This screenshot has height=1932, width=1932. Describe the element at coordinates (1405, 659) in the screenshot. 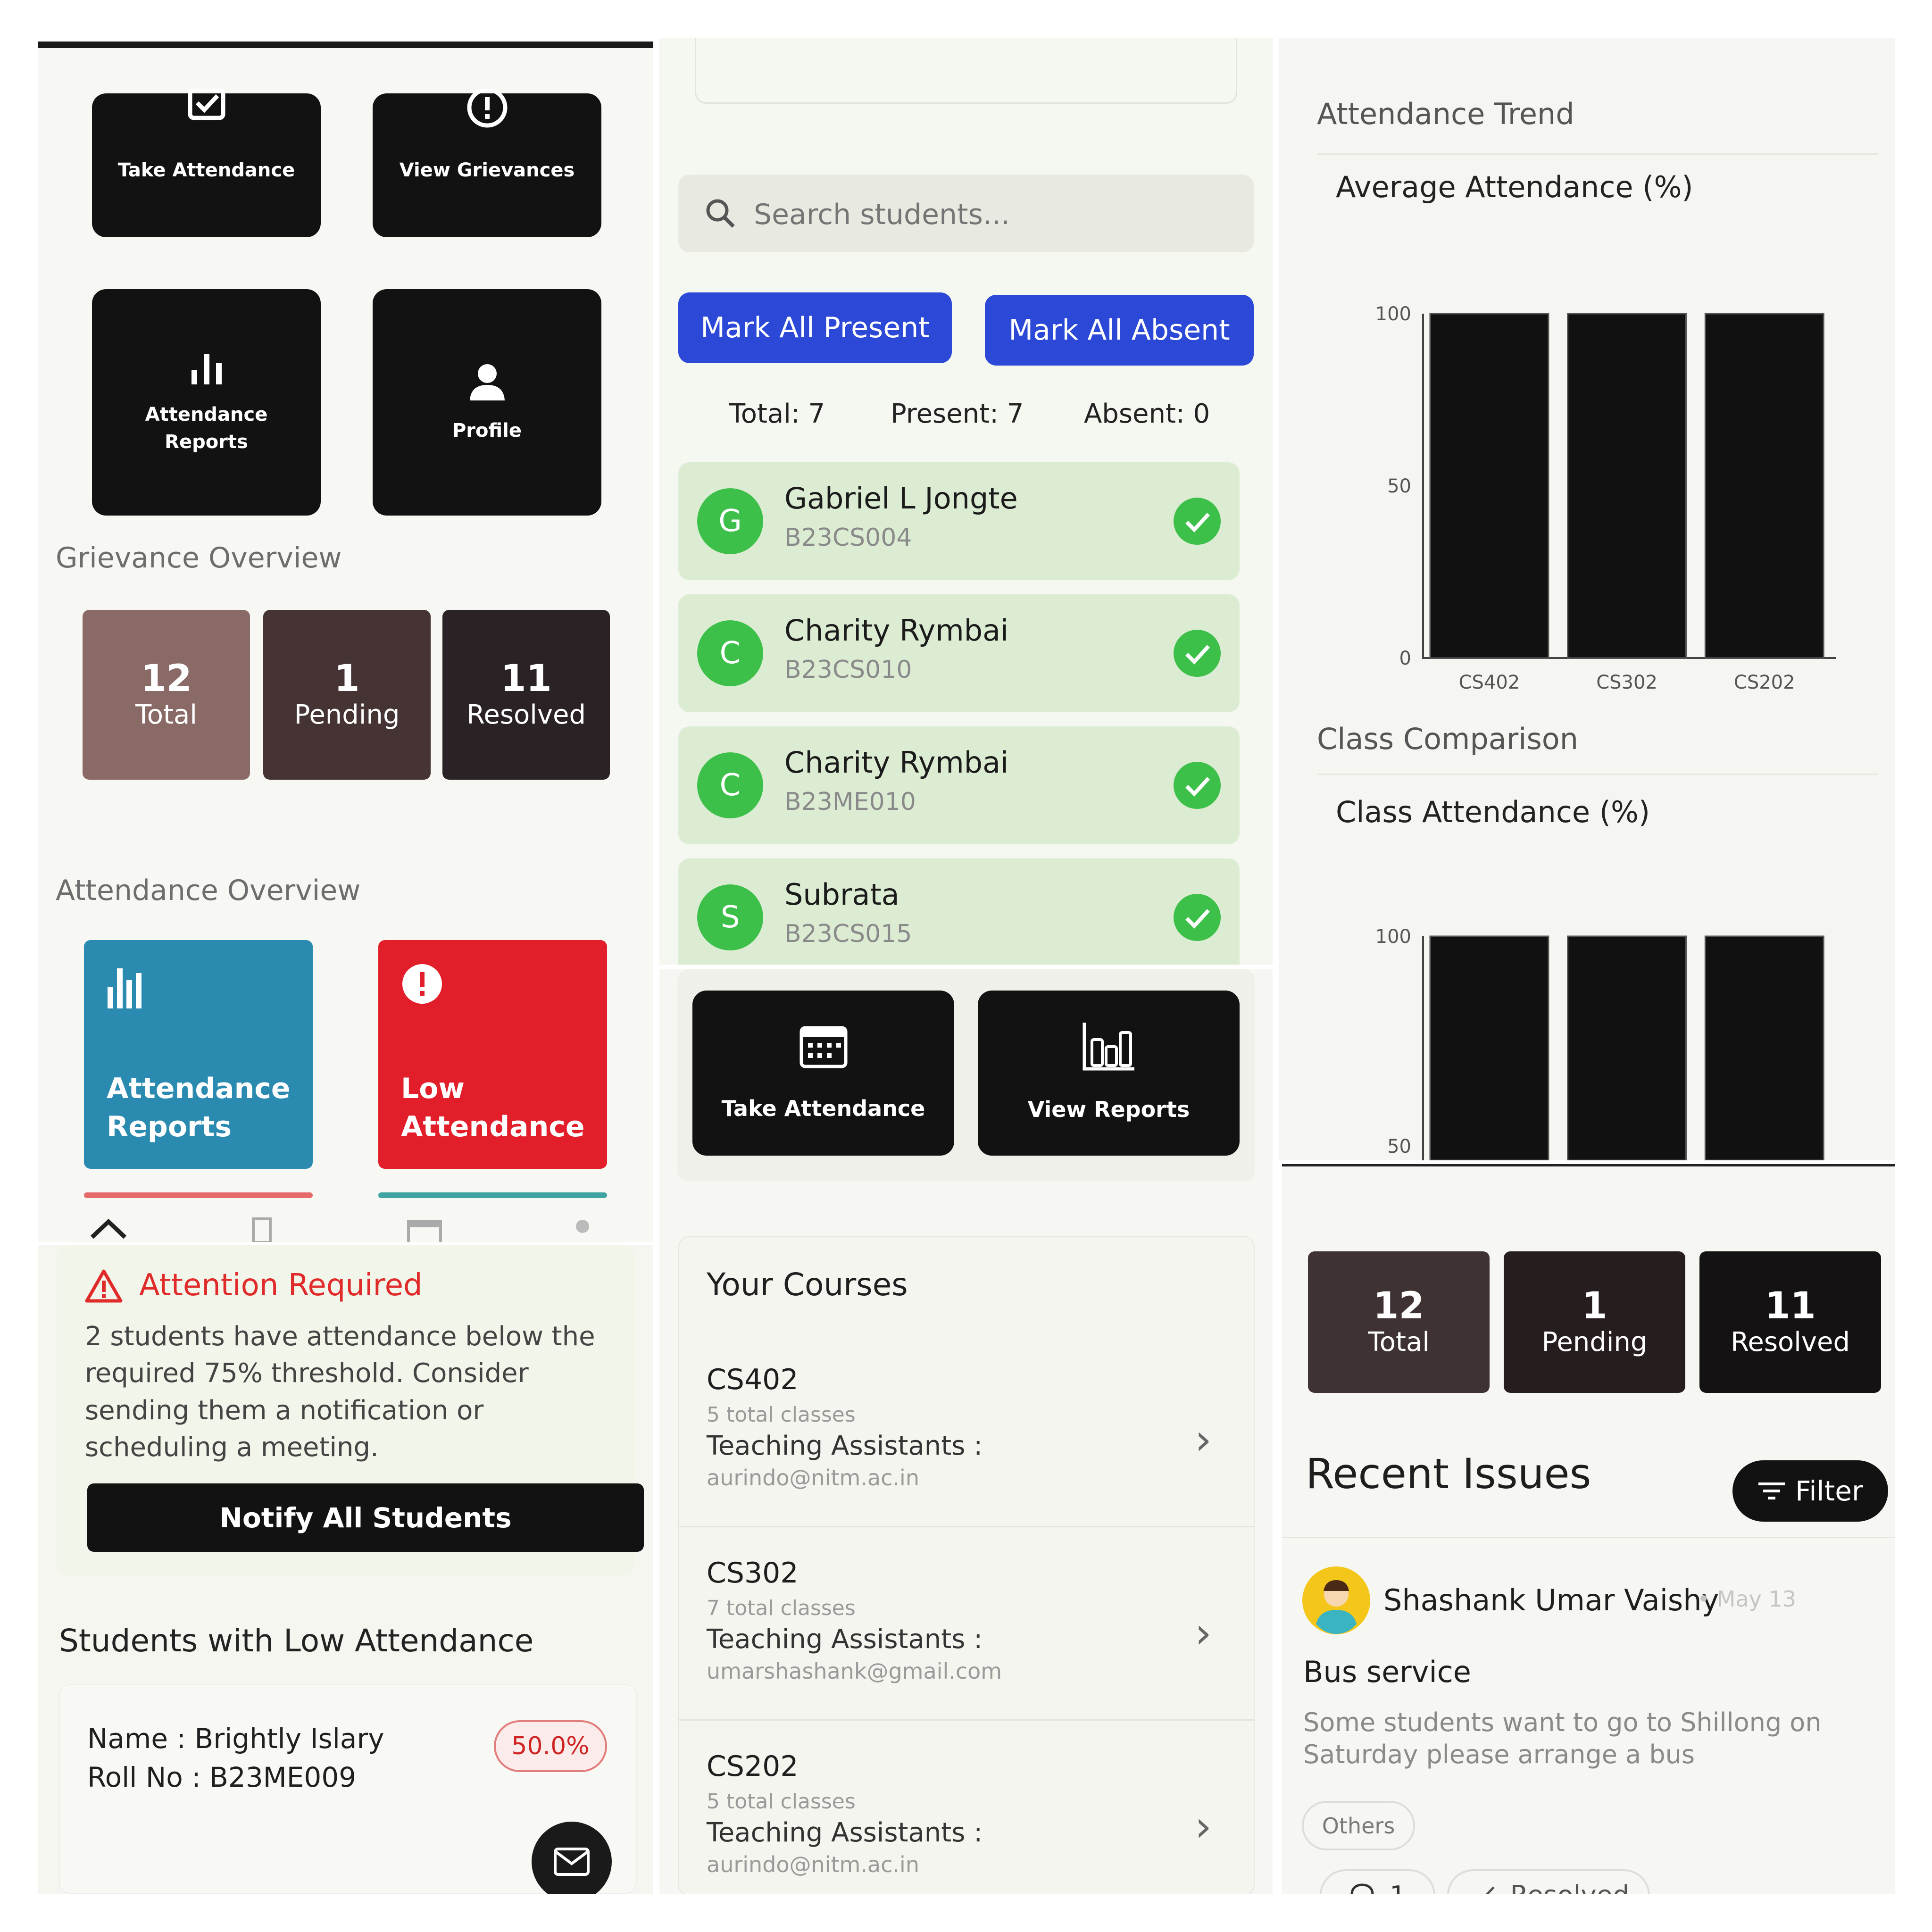

I see `y-tick-label: 0` at that location.